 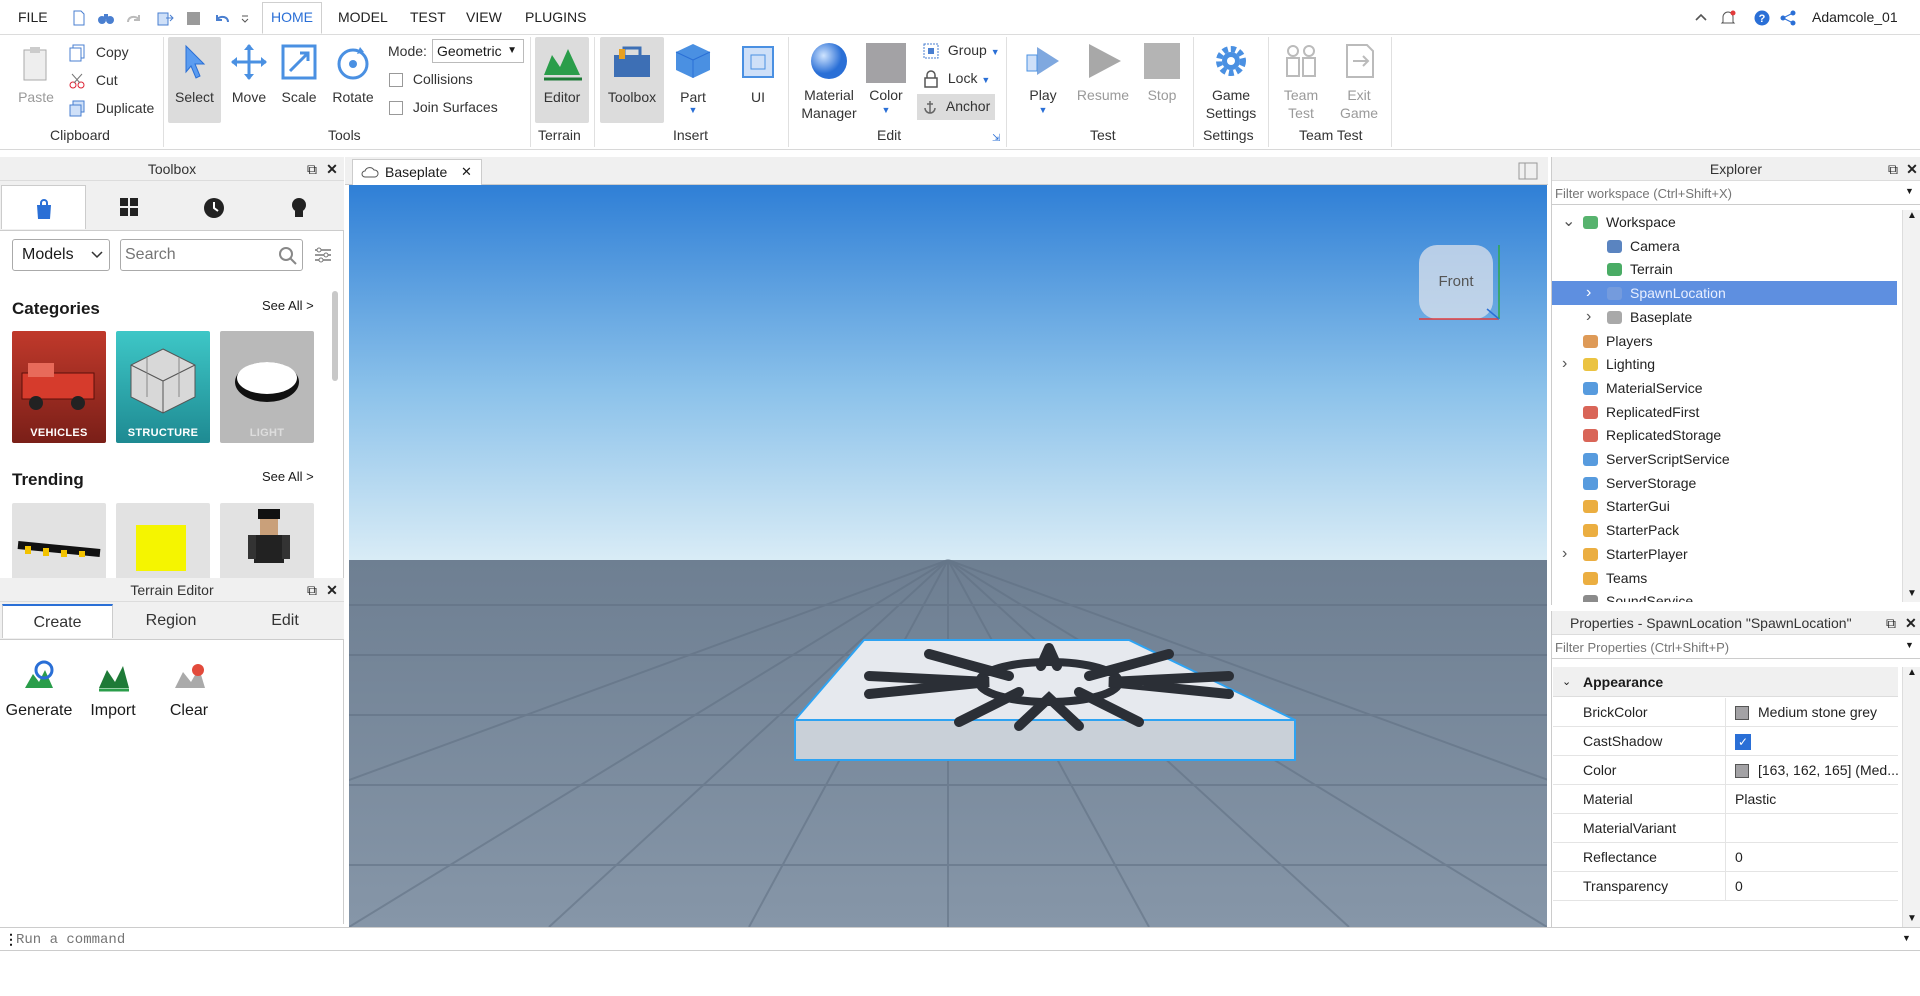 What do you see at coordinates (1724, 483) in the screenshot?
I see `tree-item-serverstorage: ServerStorage` at bounding box center [1724, 483].